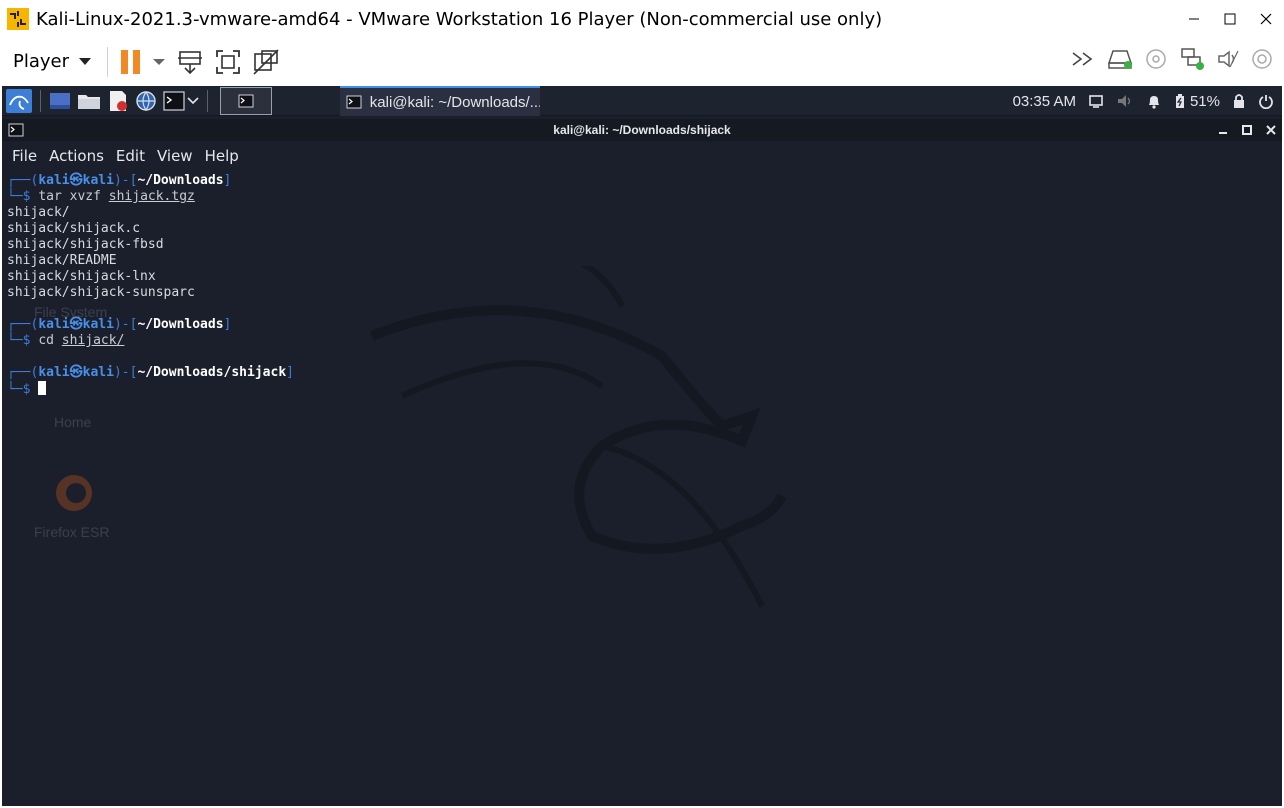 This screenshot has height=808, width=1284. Describe the element at coordinates (175, 156) in the screenshot. I see `menu-view: View` at that location.